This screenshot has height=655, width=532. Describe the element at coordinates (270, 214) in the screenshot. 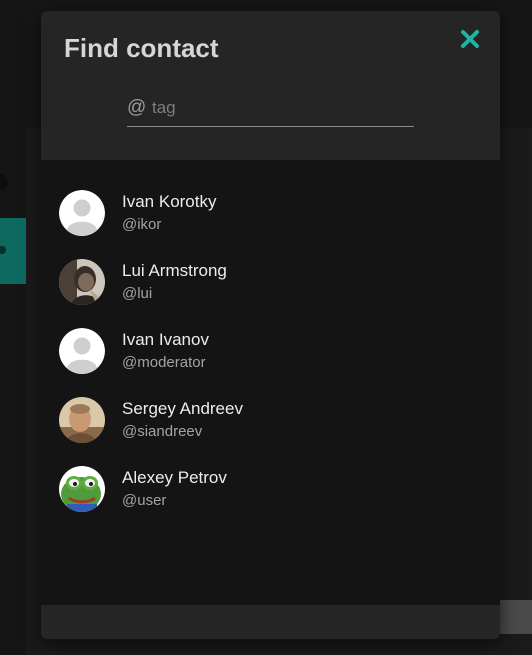

I see `list-item: Ivan Korotky @ikor` at that location.